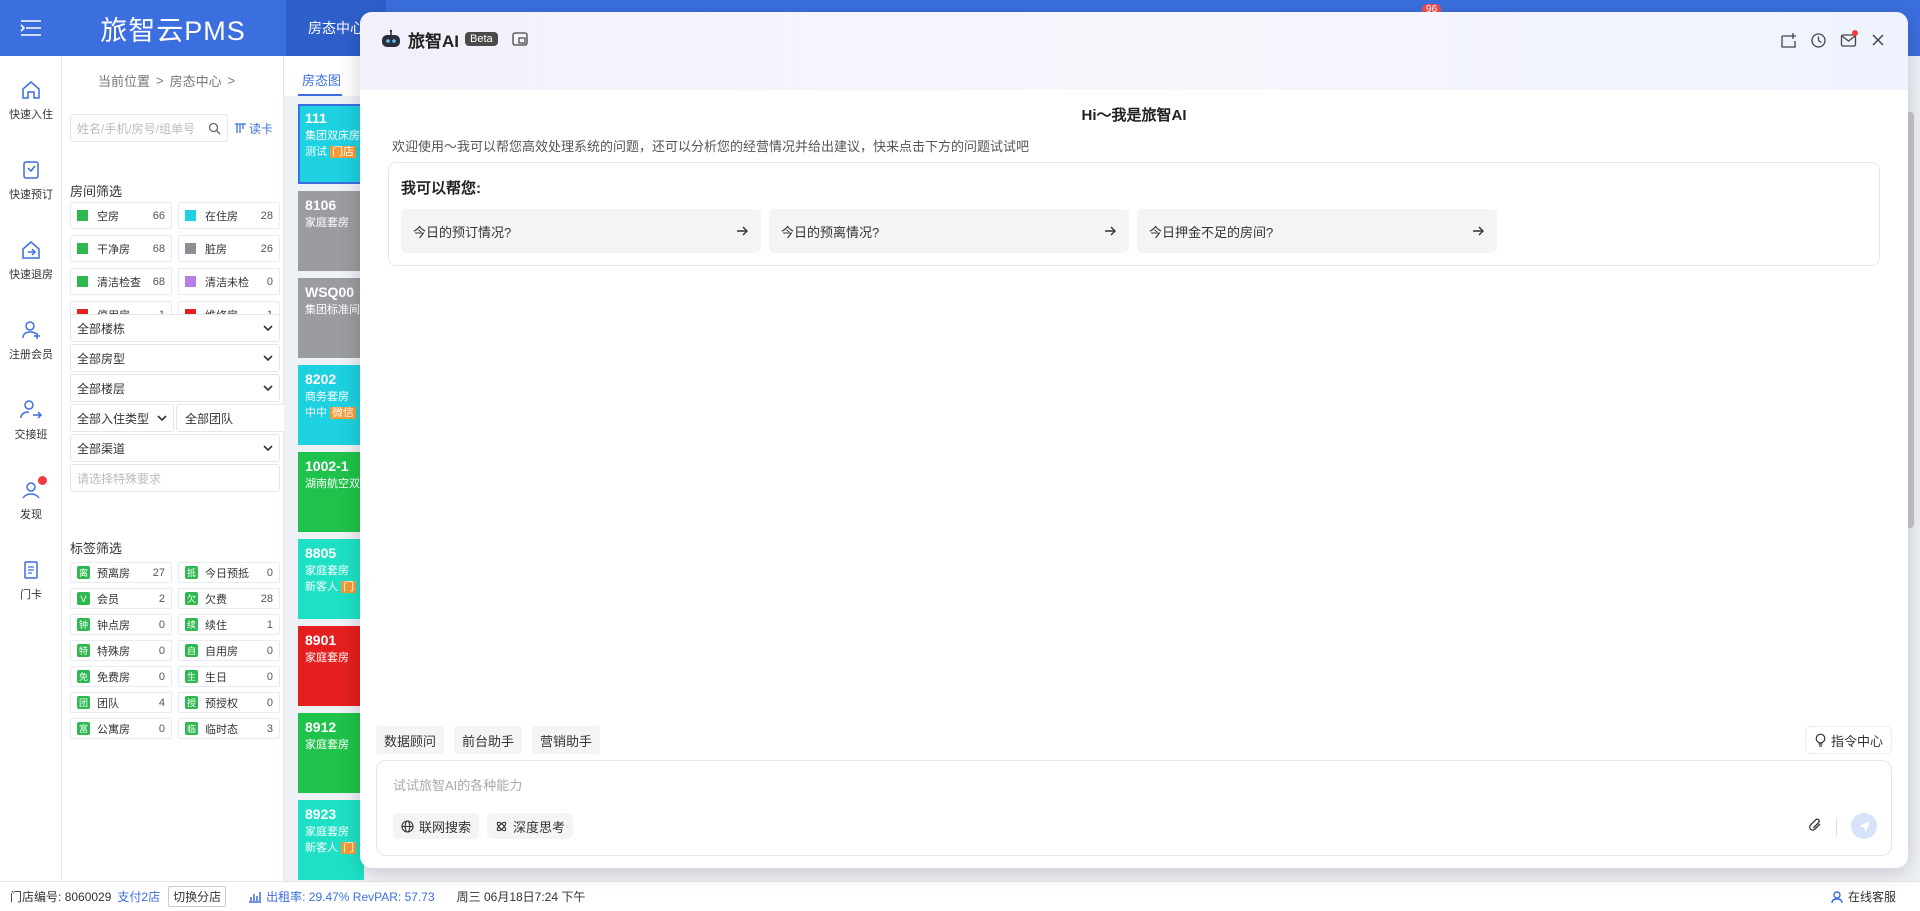  What do you see at coordinates (121, 598) in the screenshot?
I see `tag-filter: V 会员 2` at bounding box center [121, 598].